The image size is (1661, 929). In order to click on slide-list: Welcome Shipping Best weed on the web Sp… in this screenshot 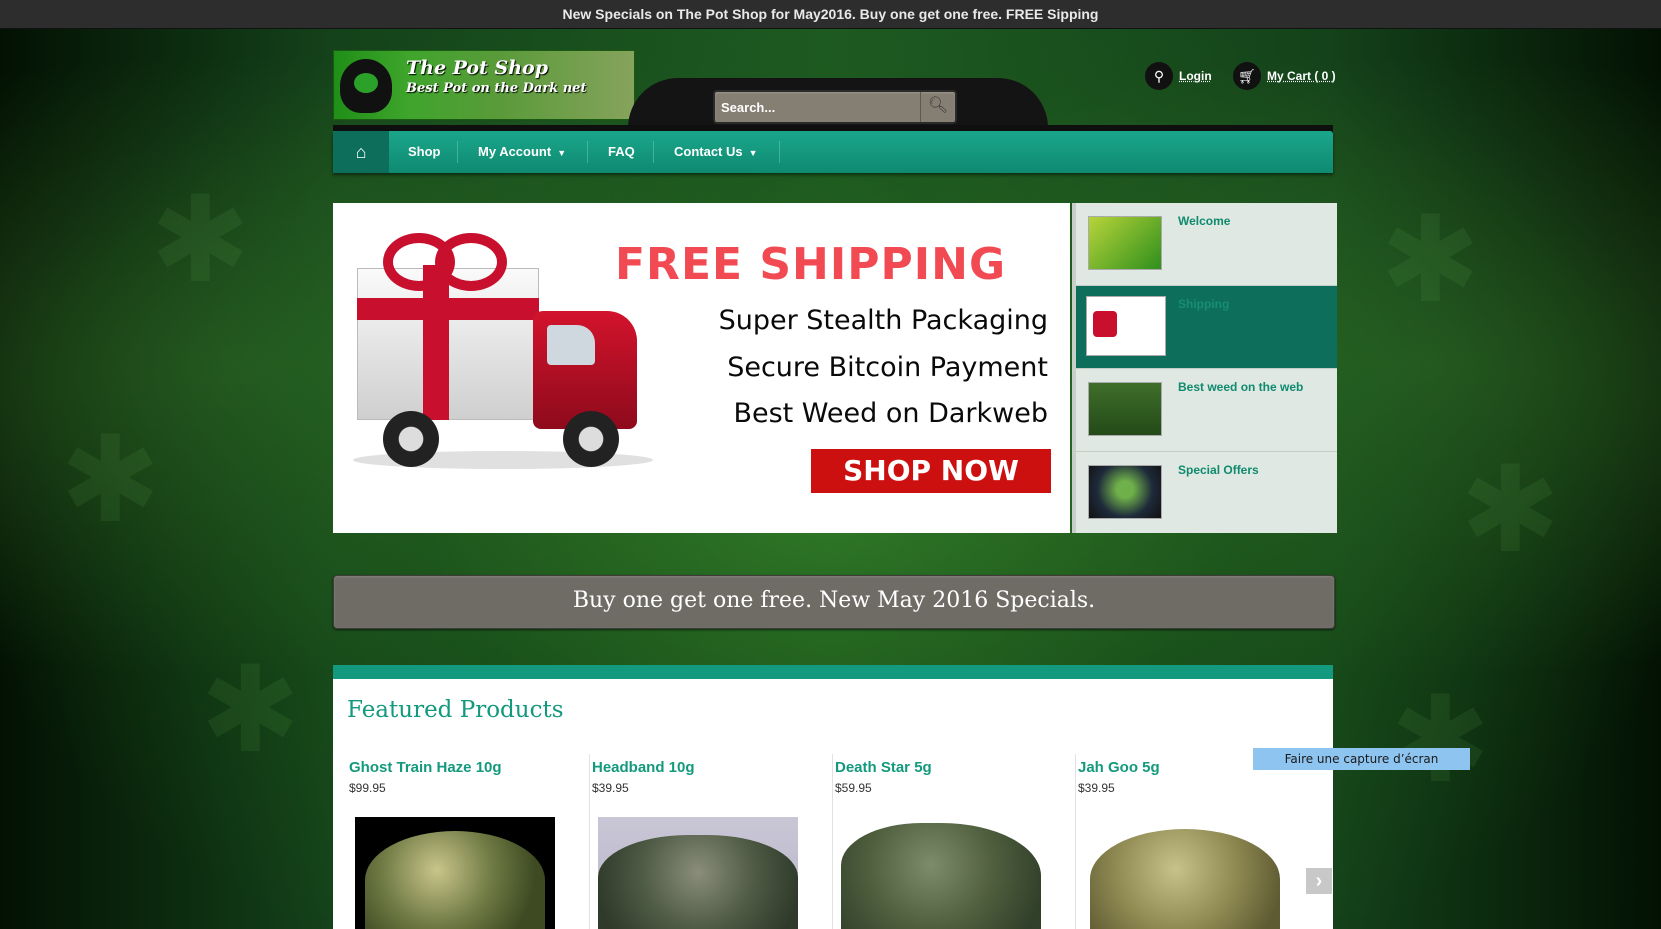, I will do `click(1204, 368)`.